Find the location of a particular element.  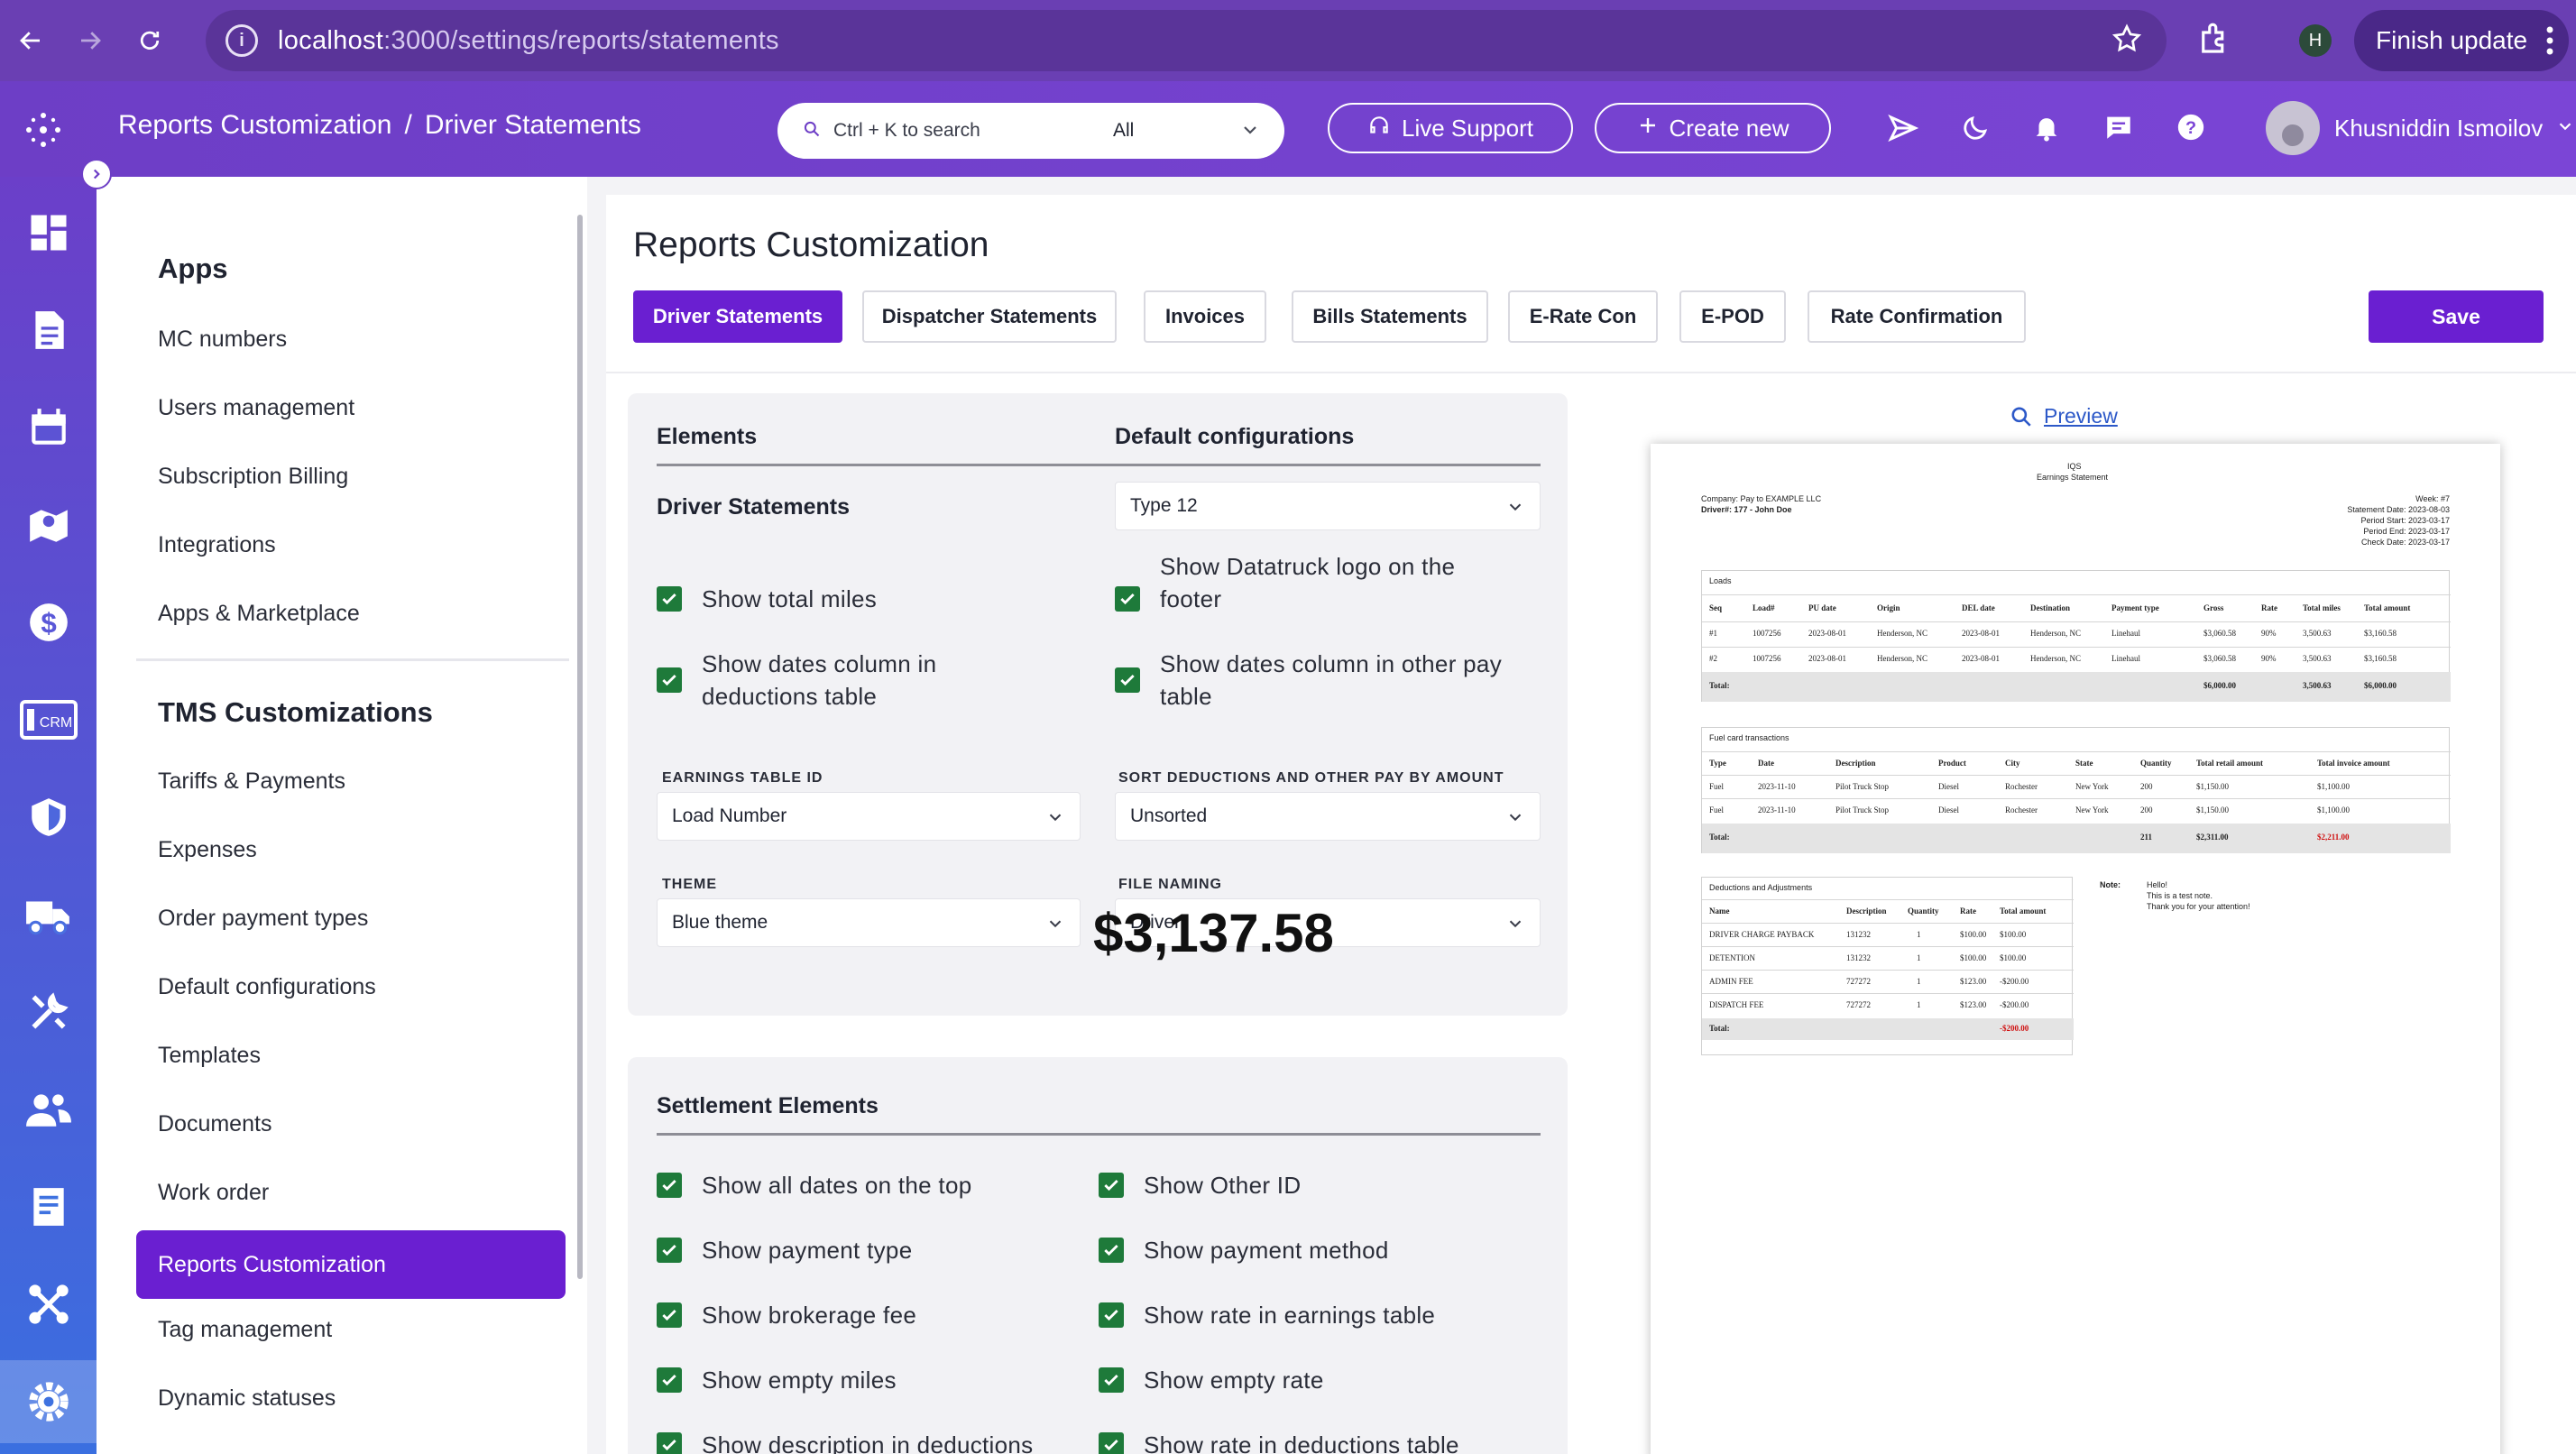

site-info-icon: i is located at coordinates (241, 40).